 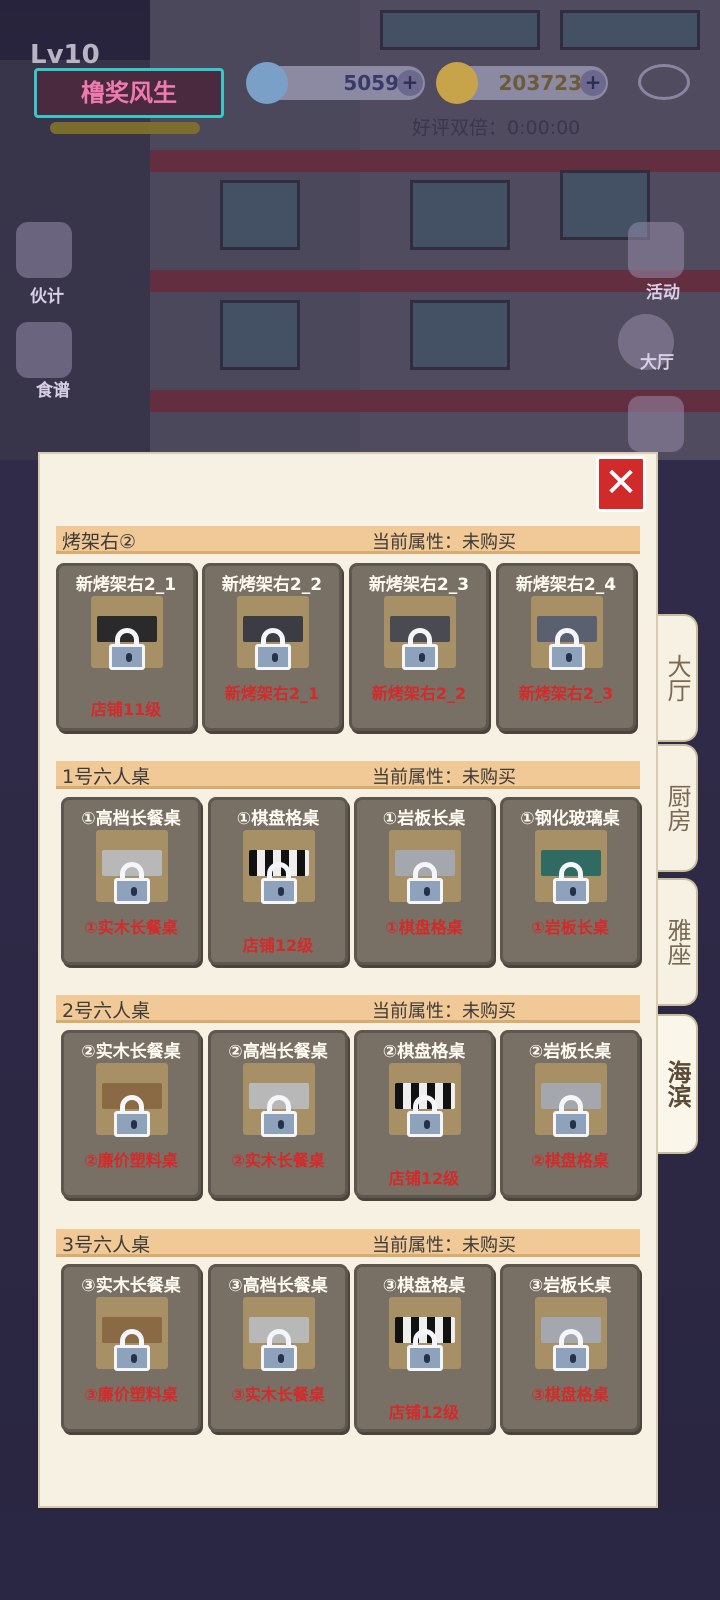 What do you see at coordinates (371, 83) in the screenshot?
I see `gem-value: 5059` at bounding box center [371, 83].